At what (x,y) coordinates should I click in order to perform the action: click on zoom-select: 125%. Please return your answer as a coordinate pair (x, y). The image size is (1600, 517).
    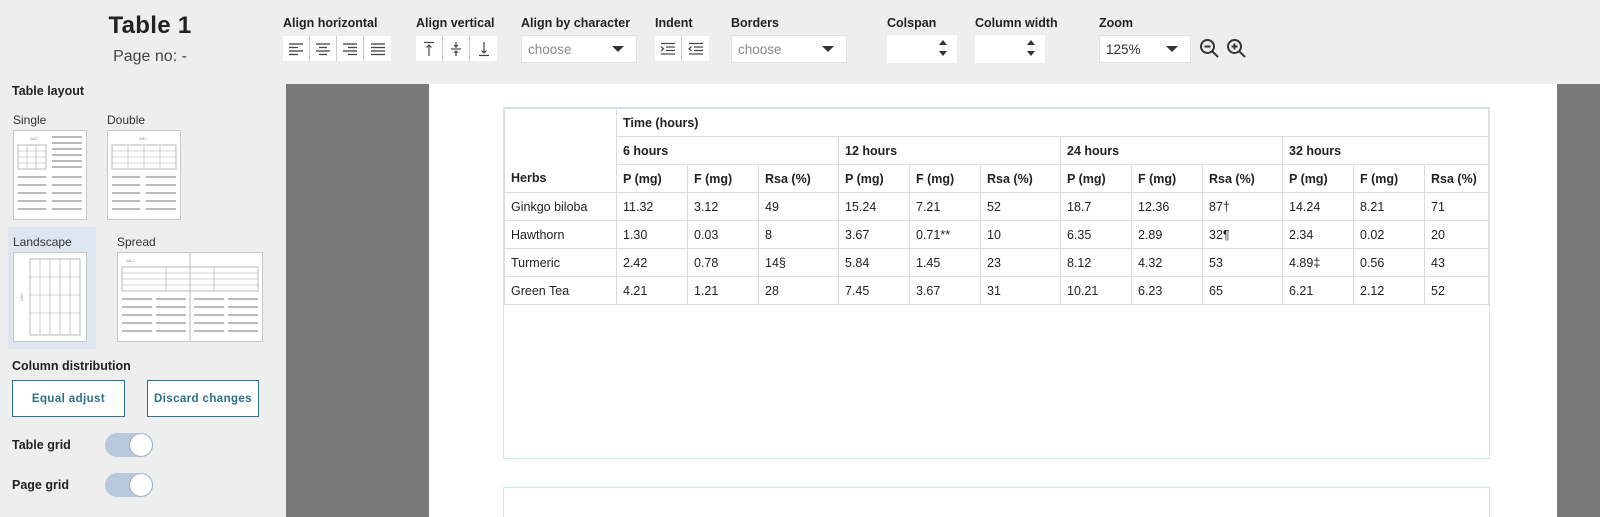
    Looking at the image, I should click on (1145, 49).